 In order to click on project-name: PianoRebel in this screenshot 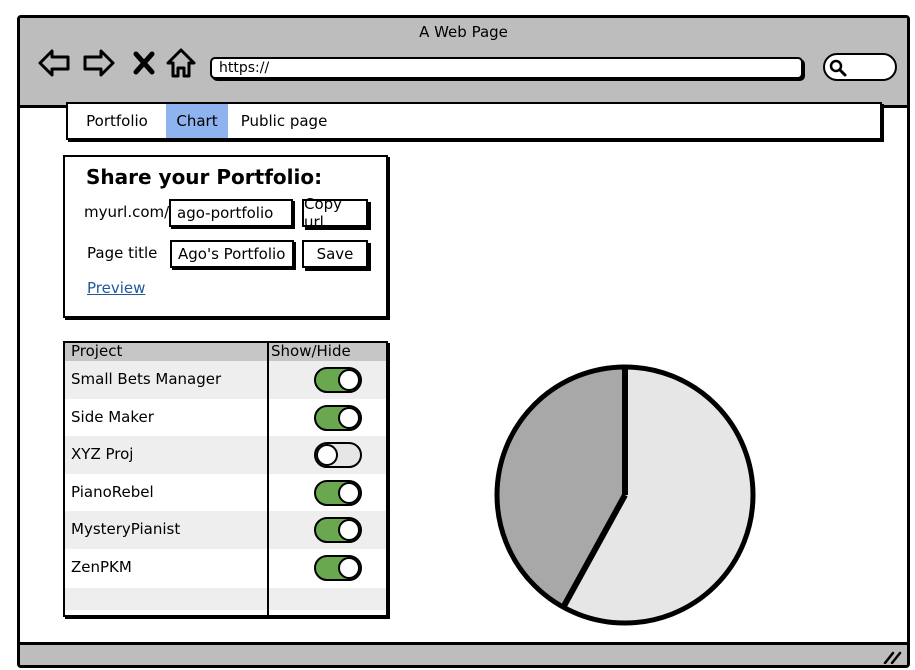, I will do `click(112, 491)`.